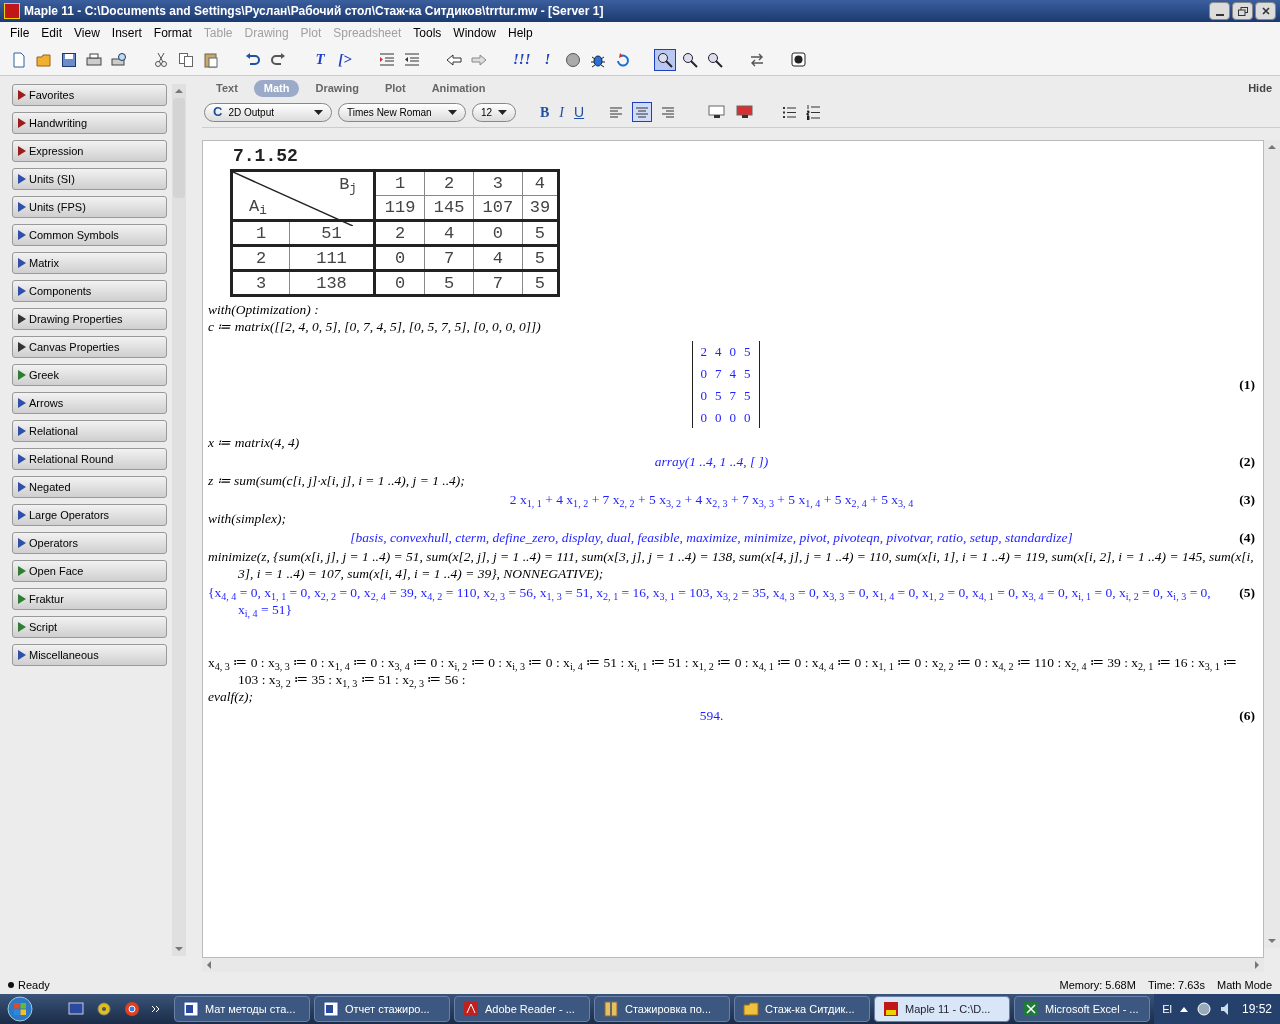 The height and width of the screenshot is (1024, 1280). I want to click on network-icon, so click(1203, 1009).